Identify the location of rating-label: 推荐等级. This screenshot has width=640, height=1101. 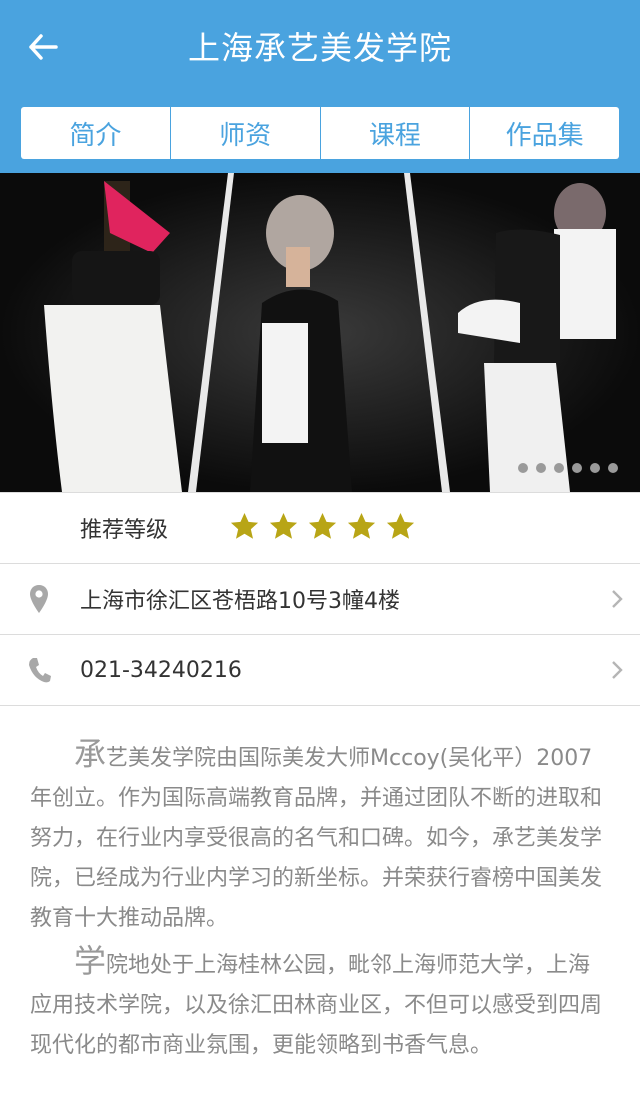
(124, 530).